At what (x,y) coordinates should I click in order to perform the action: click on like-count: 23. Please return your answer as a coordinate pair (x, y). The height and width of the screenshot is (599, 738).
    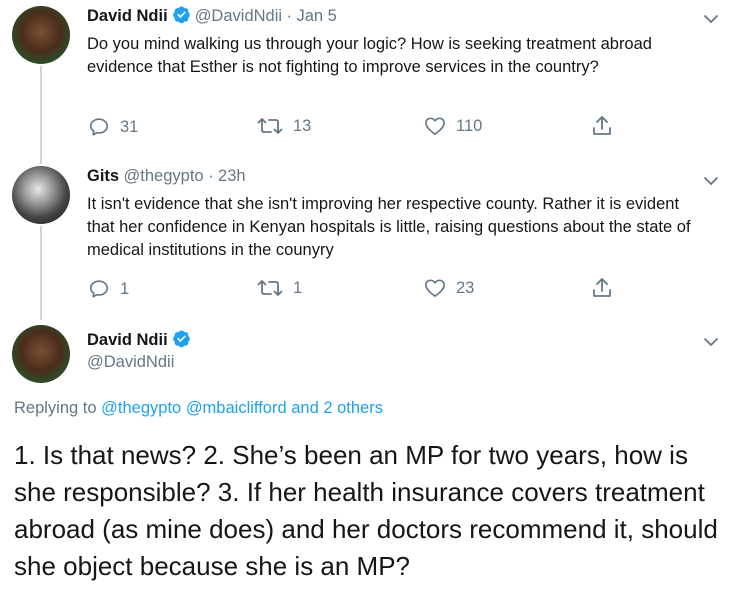
    Looking at the image, I should click on (465, 287).